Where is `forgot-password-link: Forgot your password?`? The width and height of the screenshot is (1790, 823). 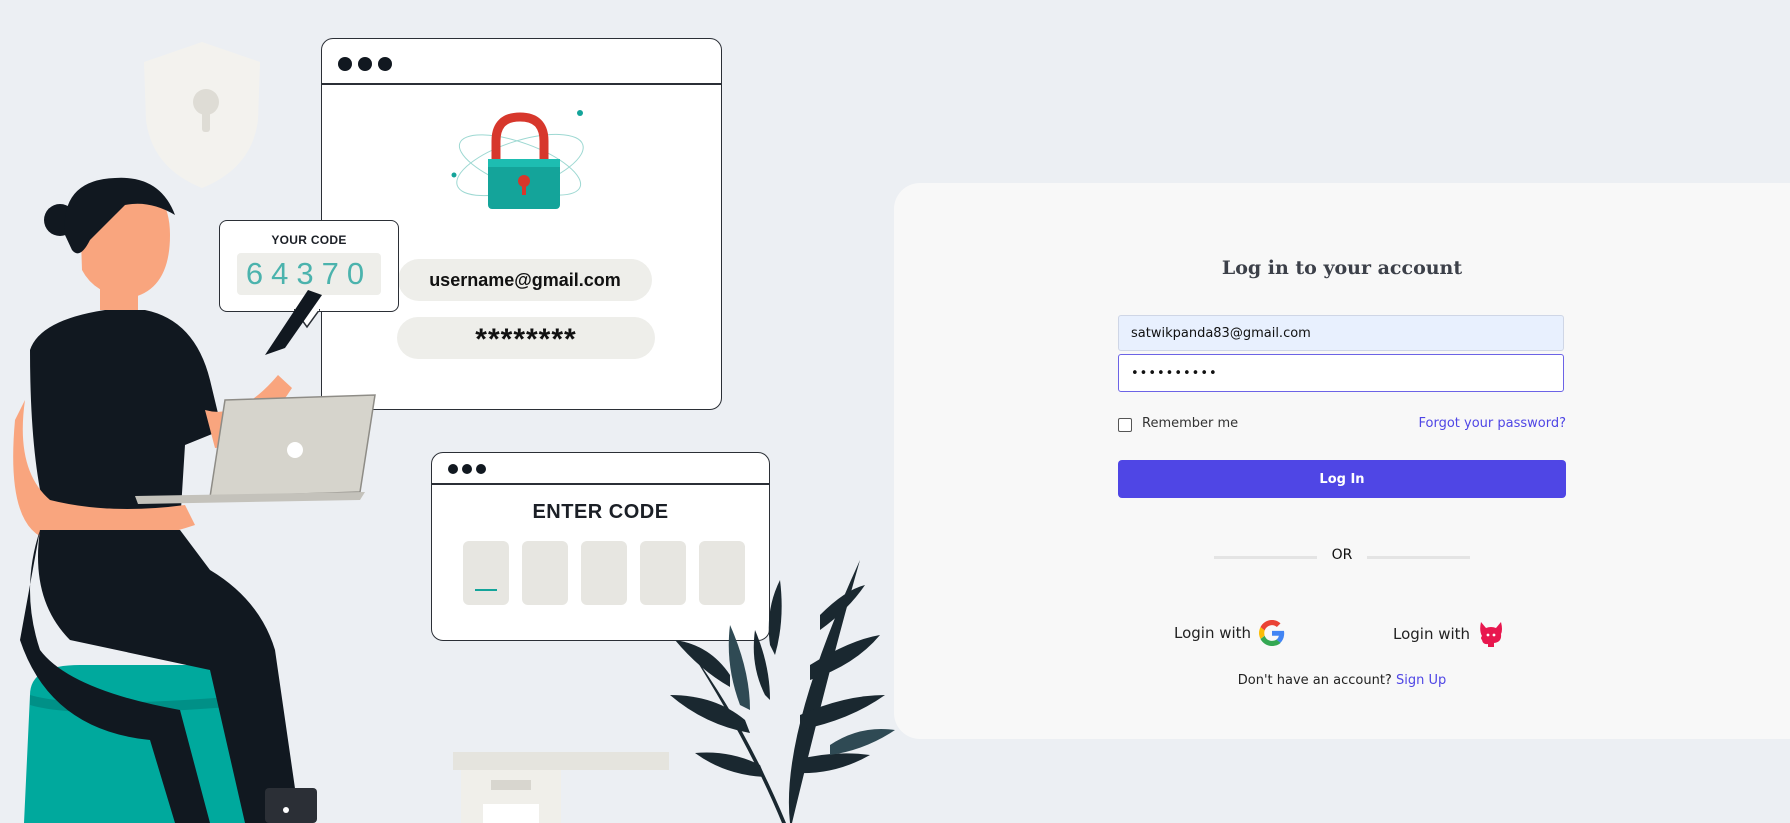 forgot-password-link: Forgot your password? is located at coordinates (1492, 423).